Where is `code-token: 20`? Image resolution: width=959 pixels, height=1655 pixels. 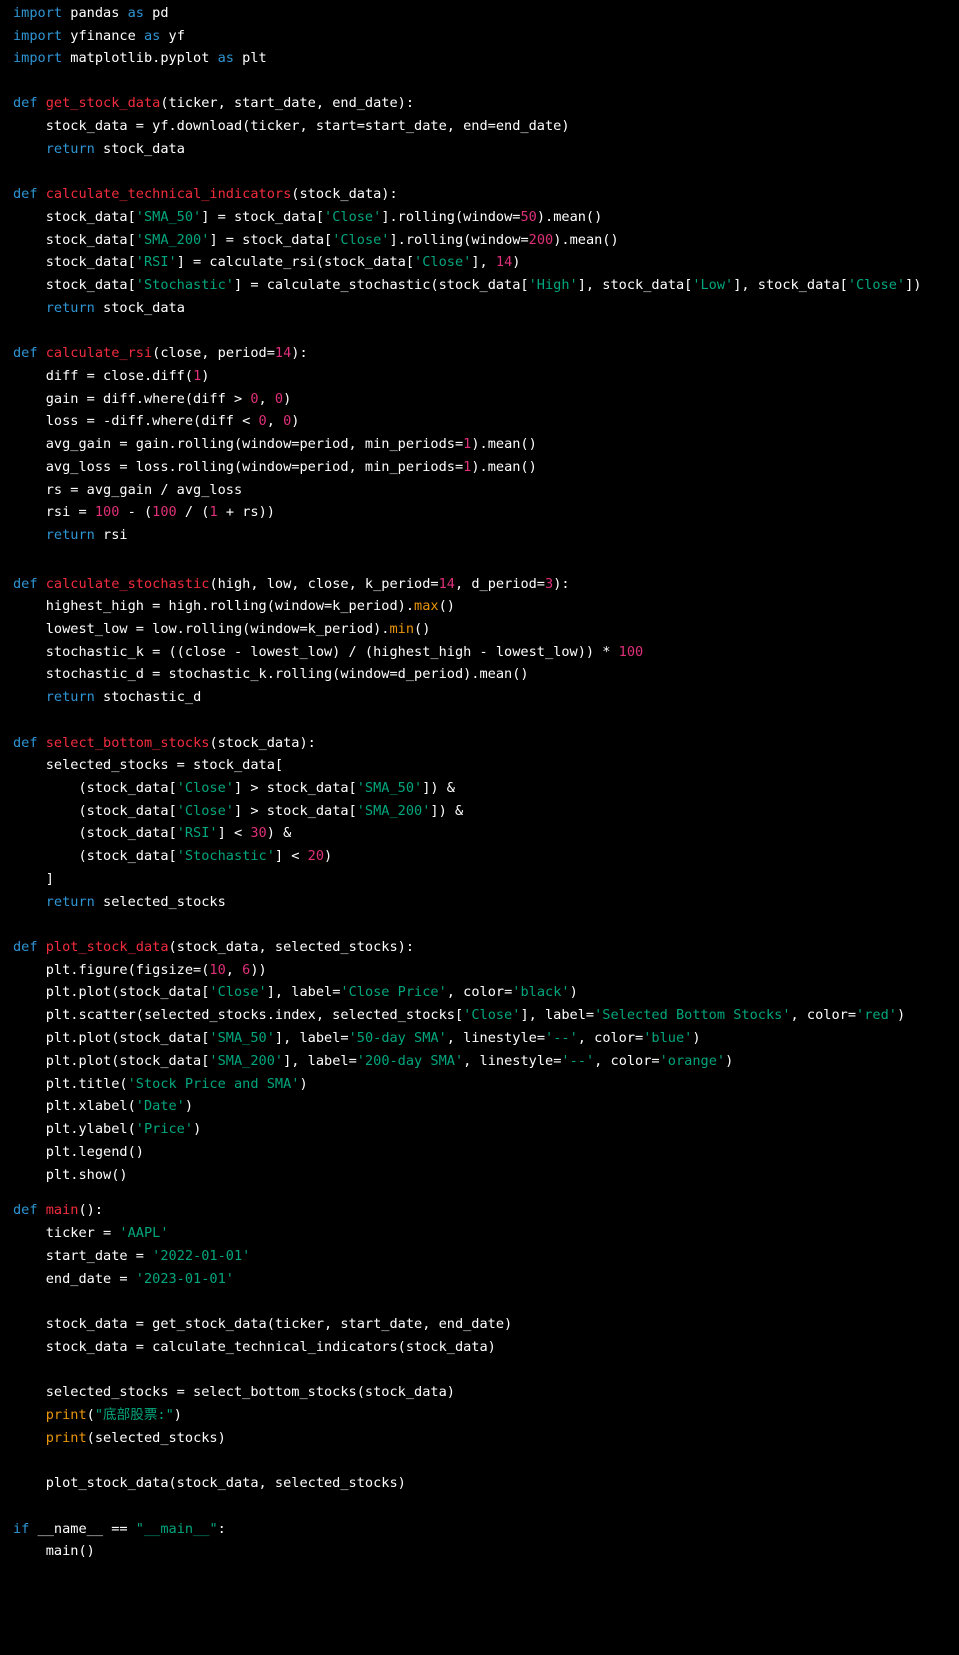
code-token: 20 is located at coordinates (316, 856).